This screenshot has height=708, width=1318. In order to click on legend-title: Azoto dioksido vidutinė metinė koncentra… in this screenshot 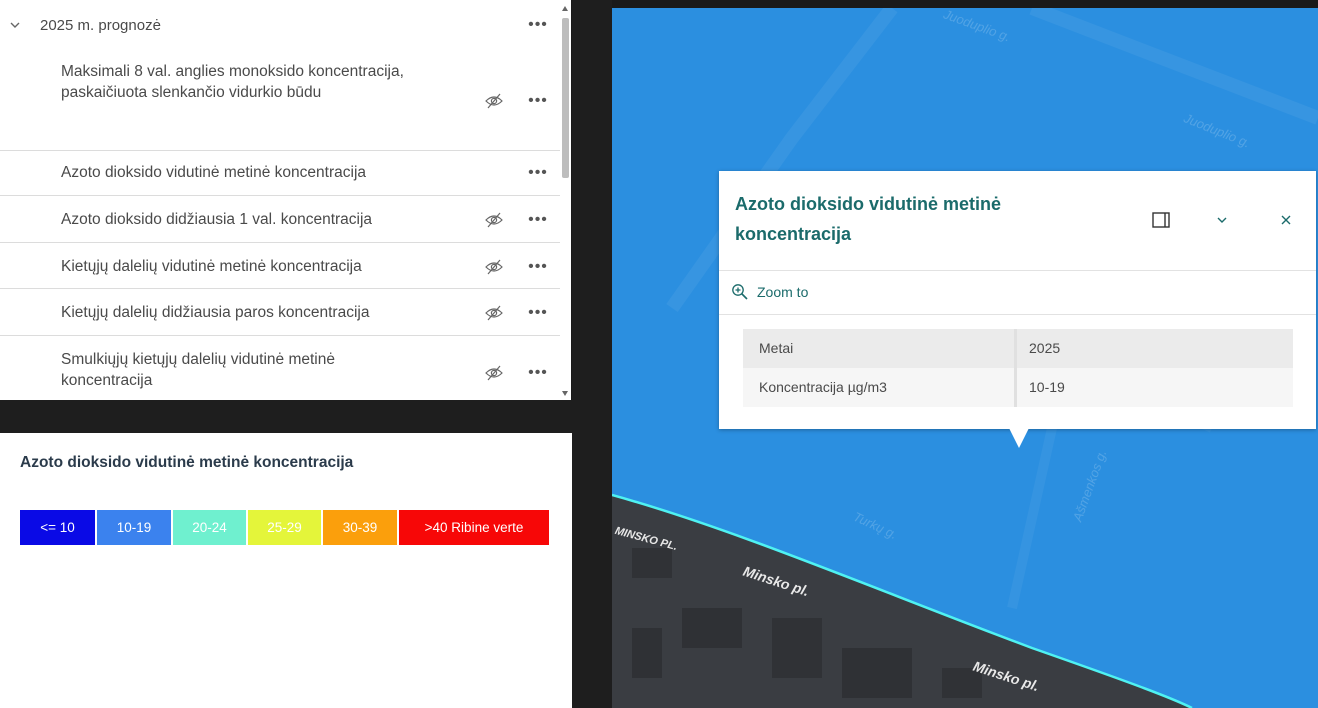, I will do `click(187, 462)`.